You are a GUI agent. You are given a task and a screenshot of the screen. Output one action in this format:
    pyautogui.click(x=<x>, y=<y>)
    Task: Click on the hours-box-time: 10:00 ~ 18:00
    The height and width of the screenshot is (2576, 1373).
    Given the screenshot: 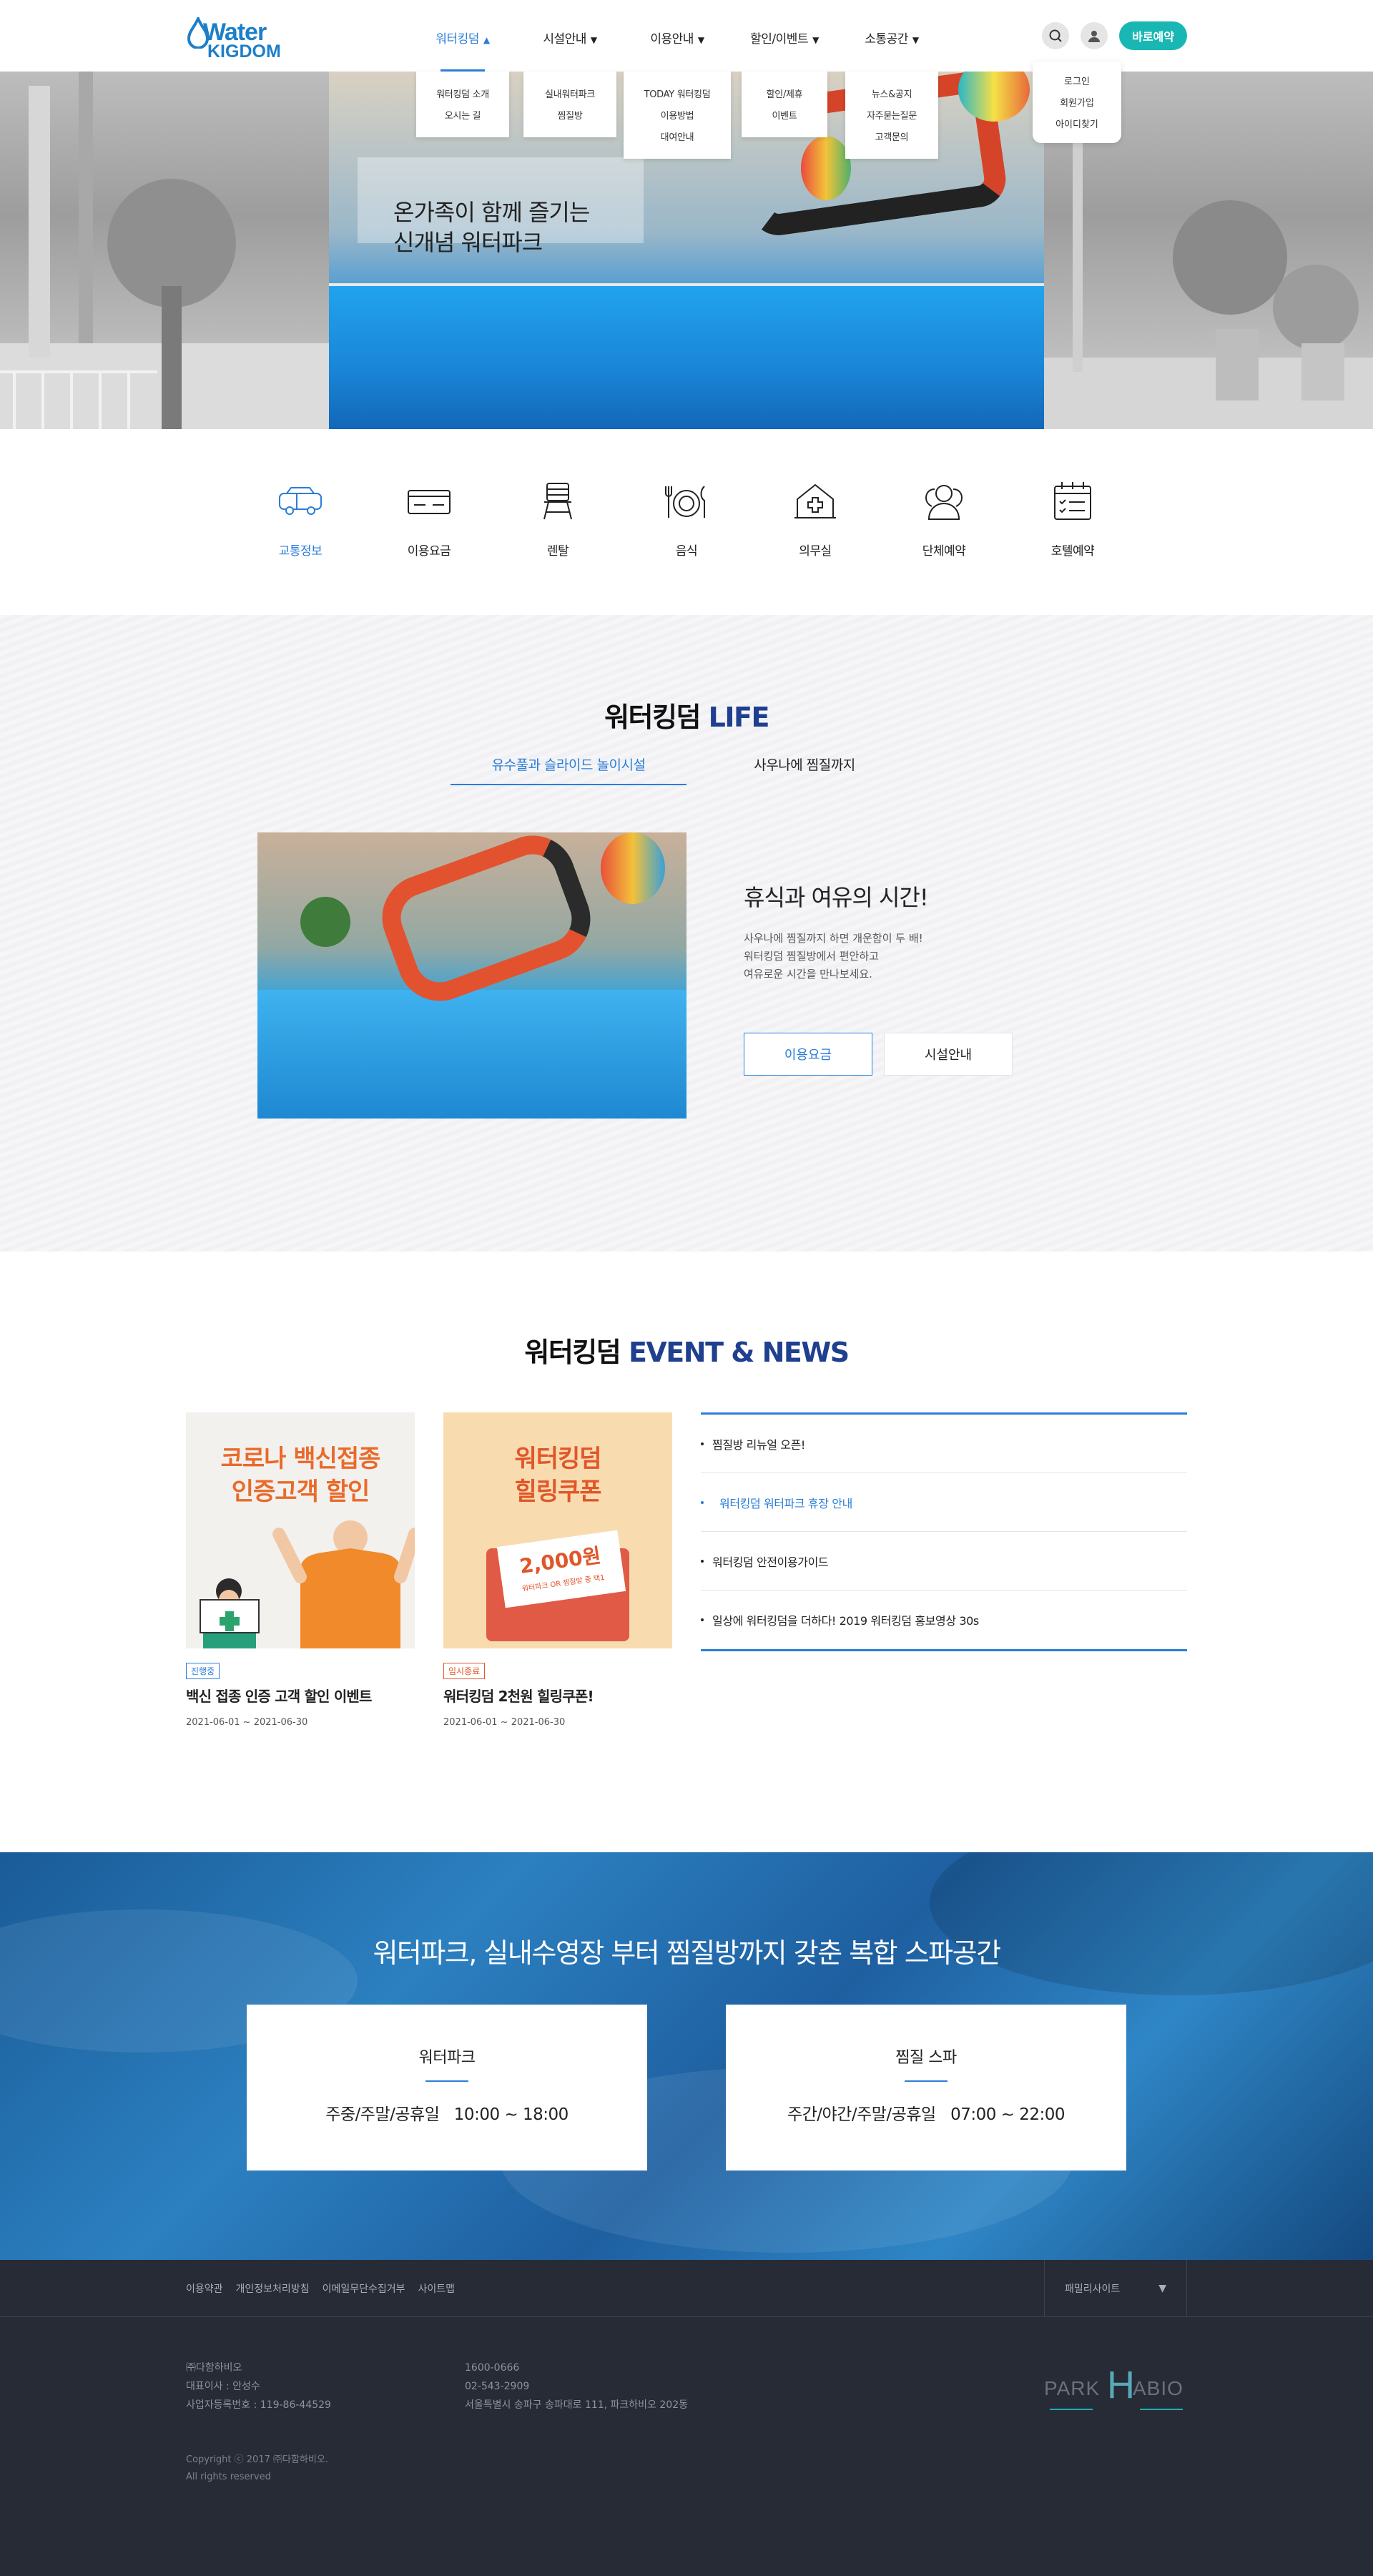 What is the action you would take?
    pyautogui.click(x=511, y=2115)
    